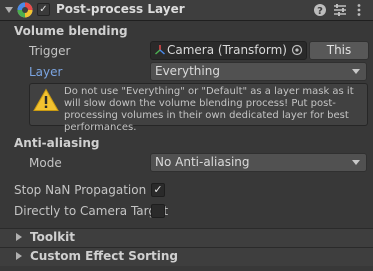  I want to click on overflow-menu-icon, so click(359, 10).